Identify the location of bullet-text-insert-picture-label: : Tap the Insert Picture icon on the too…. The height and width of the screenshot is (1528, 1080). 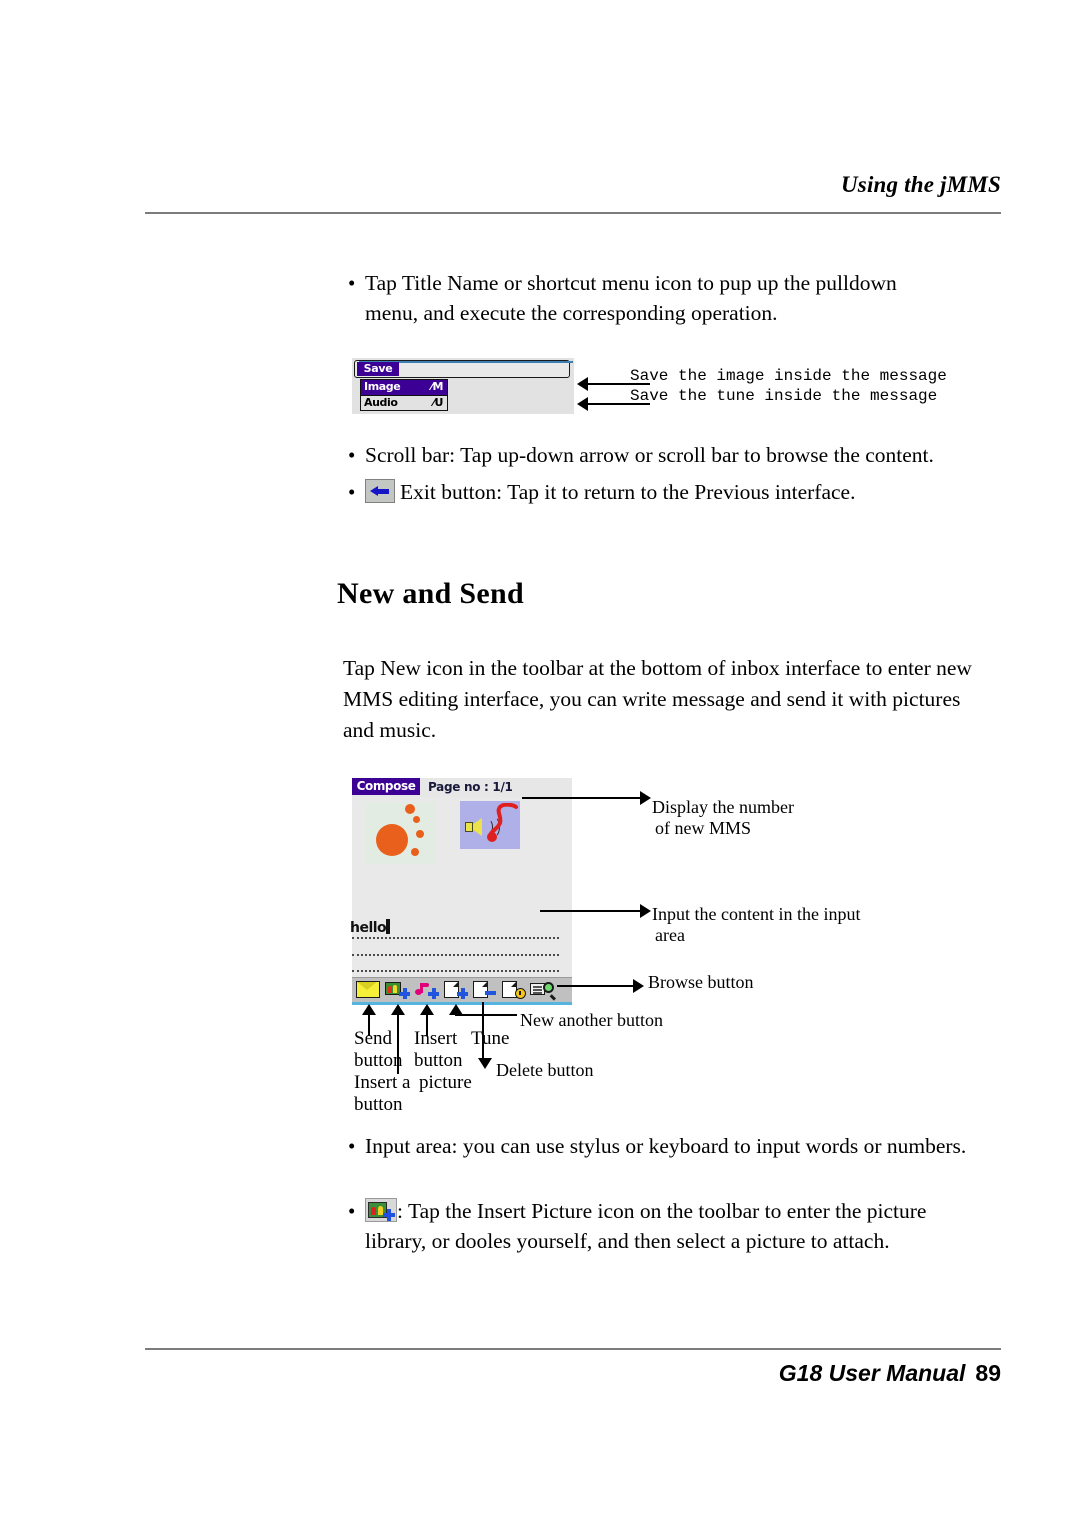
(646, 1226).